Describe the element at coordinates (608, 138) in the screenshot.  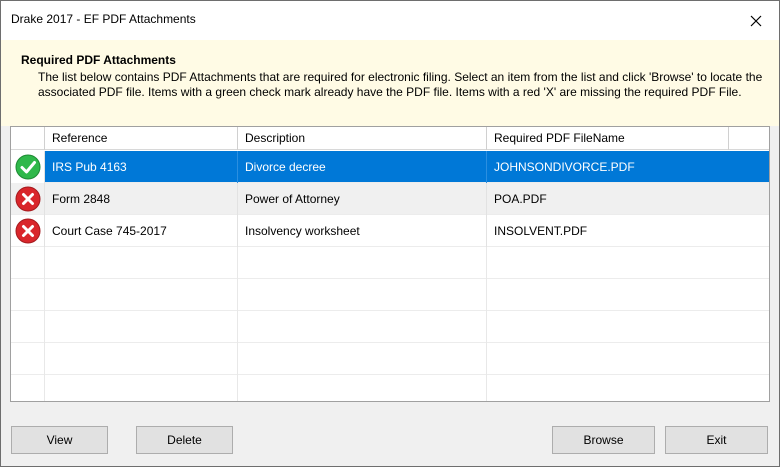
I see `column-header-filename: Required PDF FileName` at that location.